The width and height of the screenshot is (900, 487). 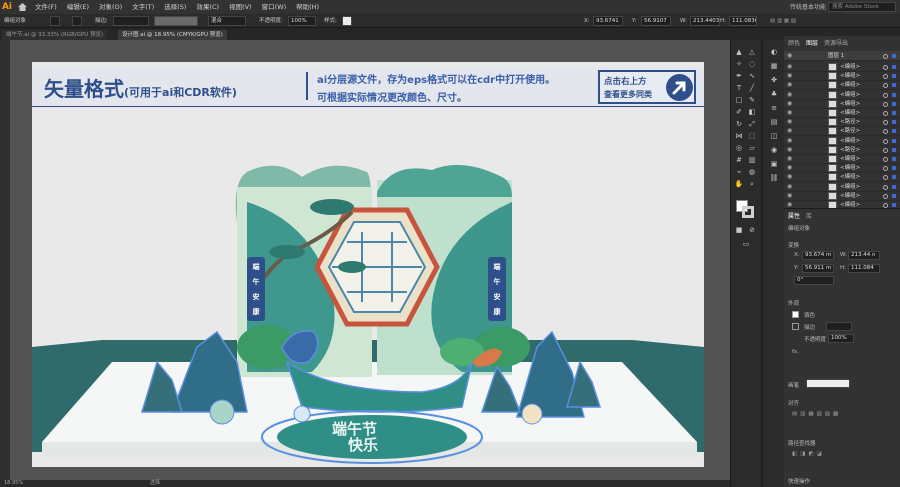 I want to click on menu-type: 文字(T), so click(x=143, y=7).